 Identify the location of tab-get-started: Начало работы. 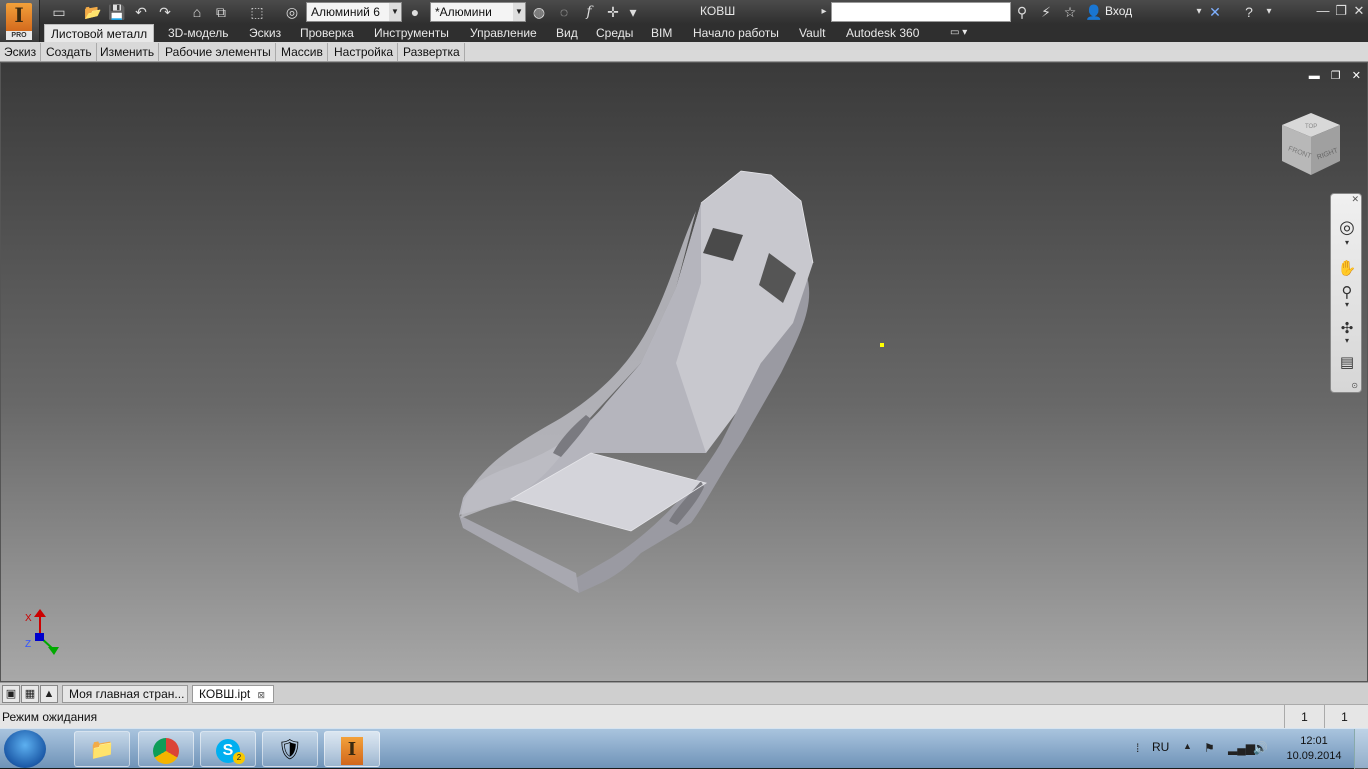
(736, 33).